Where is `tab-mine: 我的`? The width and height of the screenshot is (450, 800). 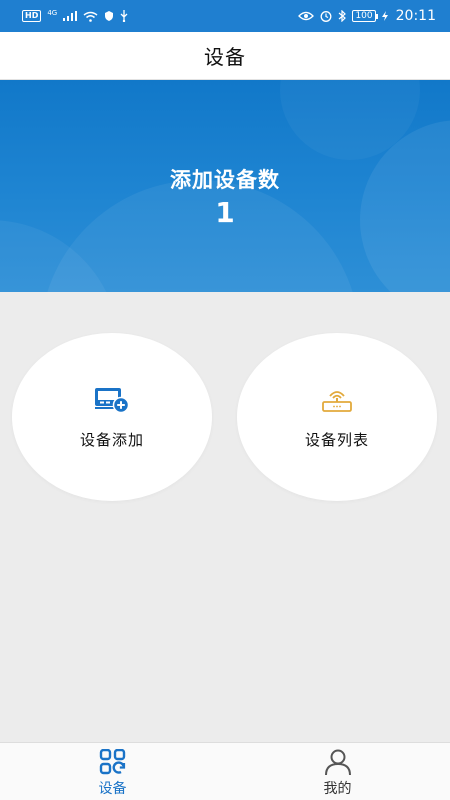
tab-mine: 我的 is located at coordinates (337, 771).